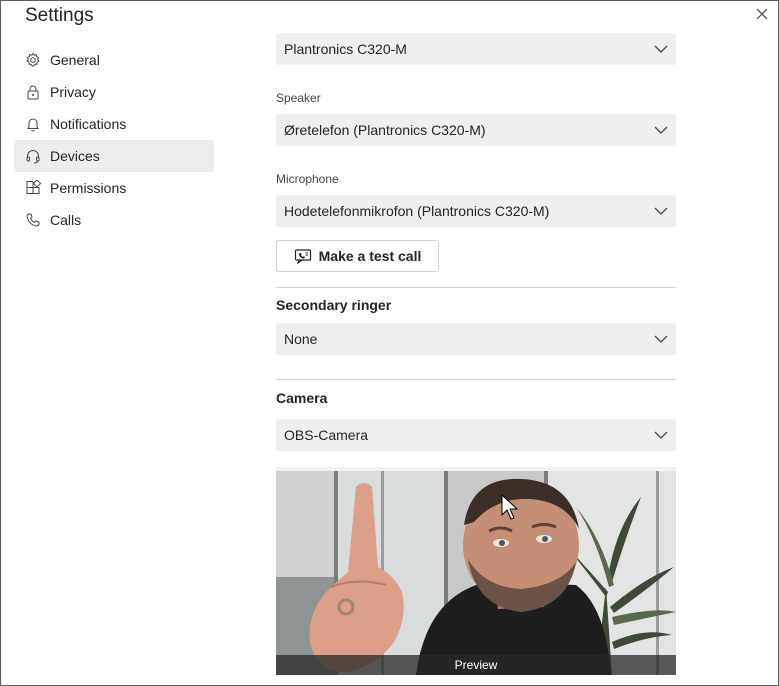 The height and width of the screenshot is (686, 779). Describe the element at coordinates (33, 124) in the screenshot. I see `bell-icon` at that location.